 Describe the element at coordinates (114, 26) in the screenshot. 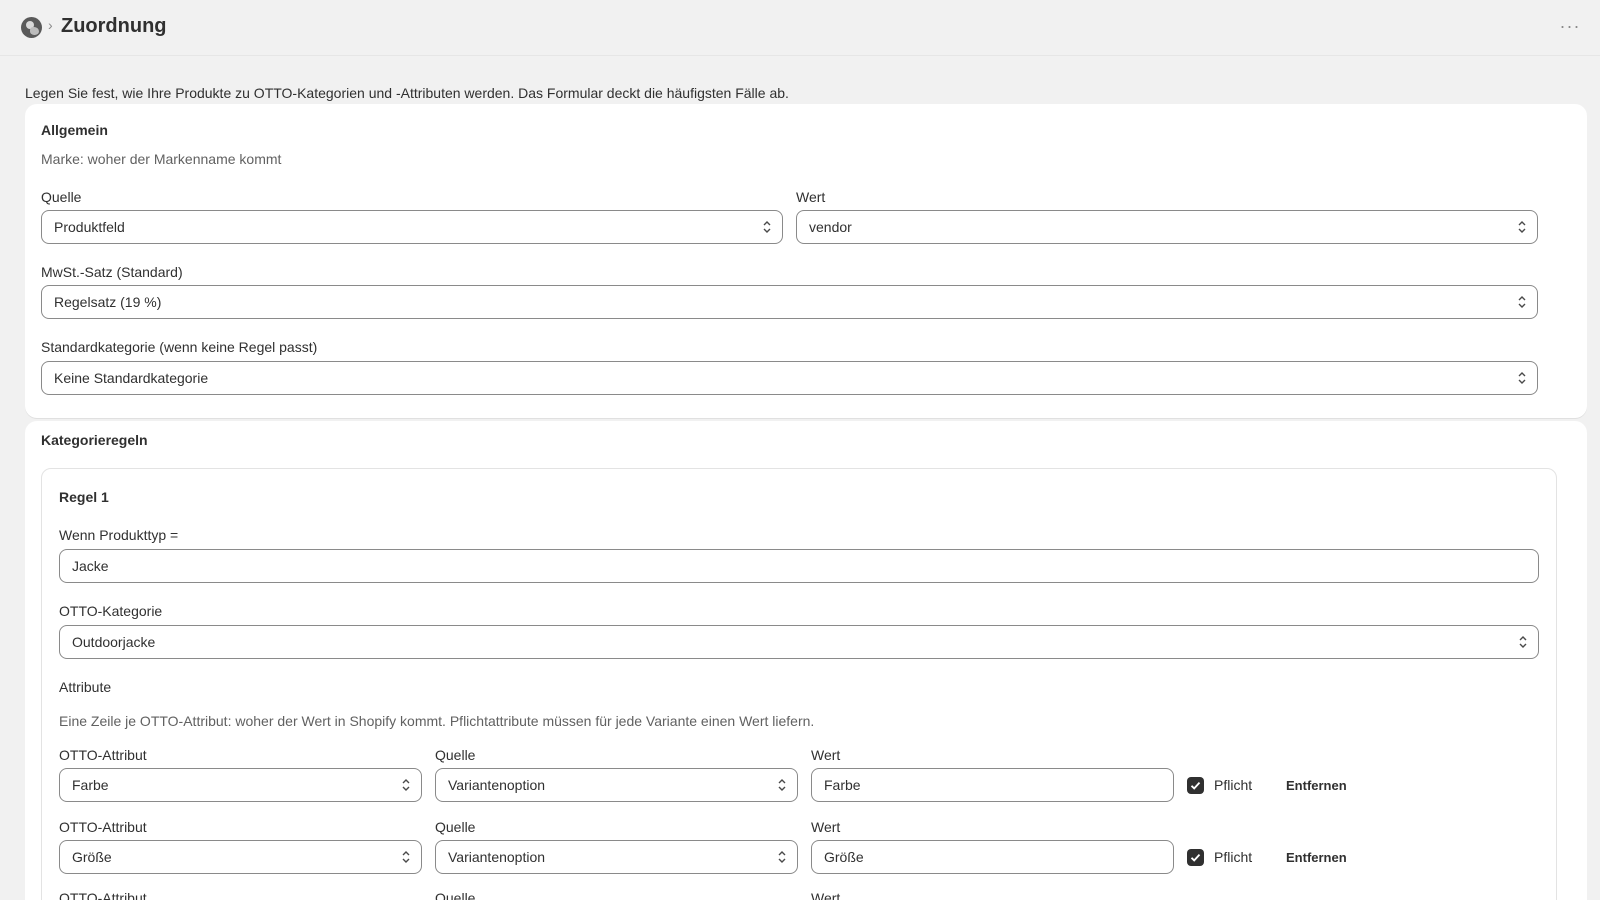

I see `page-title: Zuordnung` at that location.